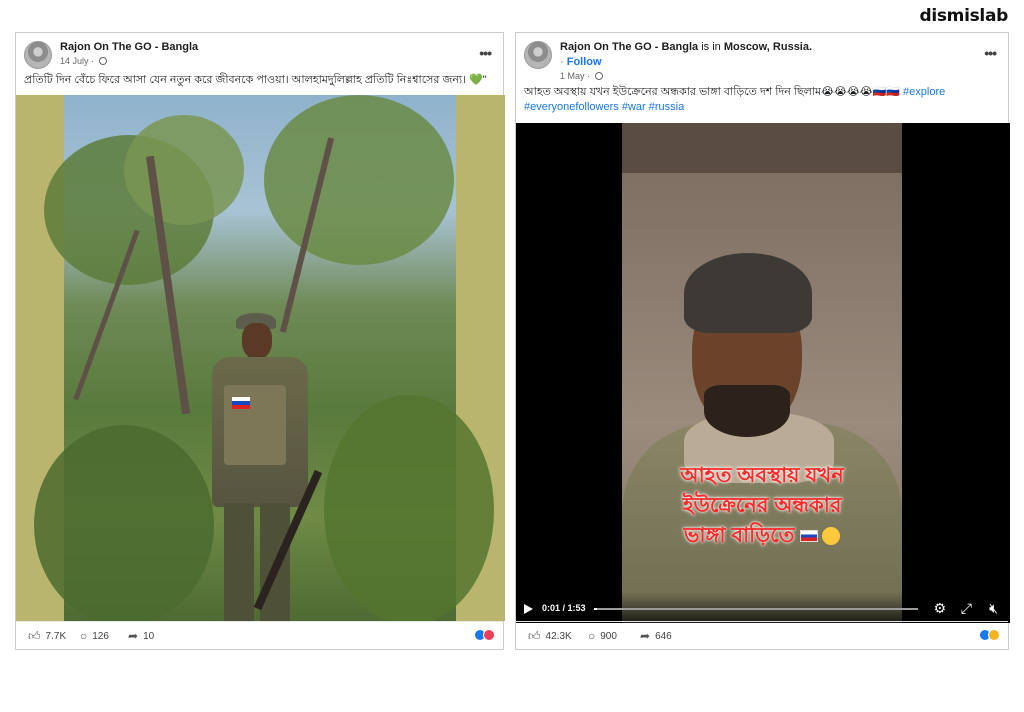  Describe the element at coordinates (756, 609) in the screenshot. I see `seek-bar` at that location.